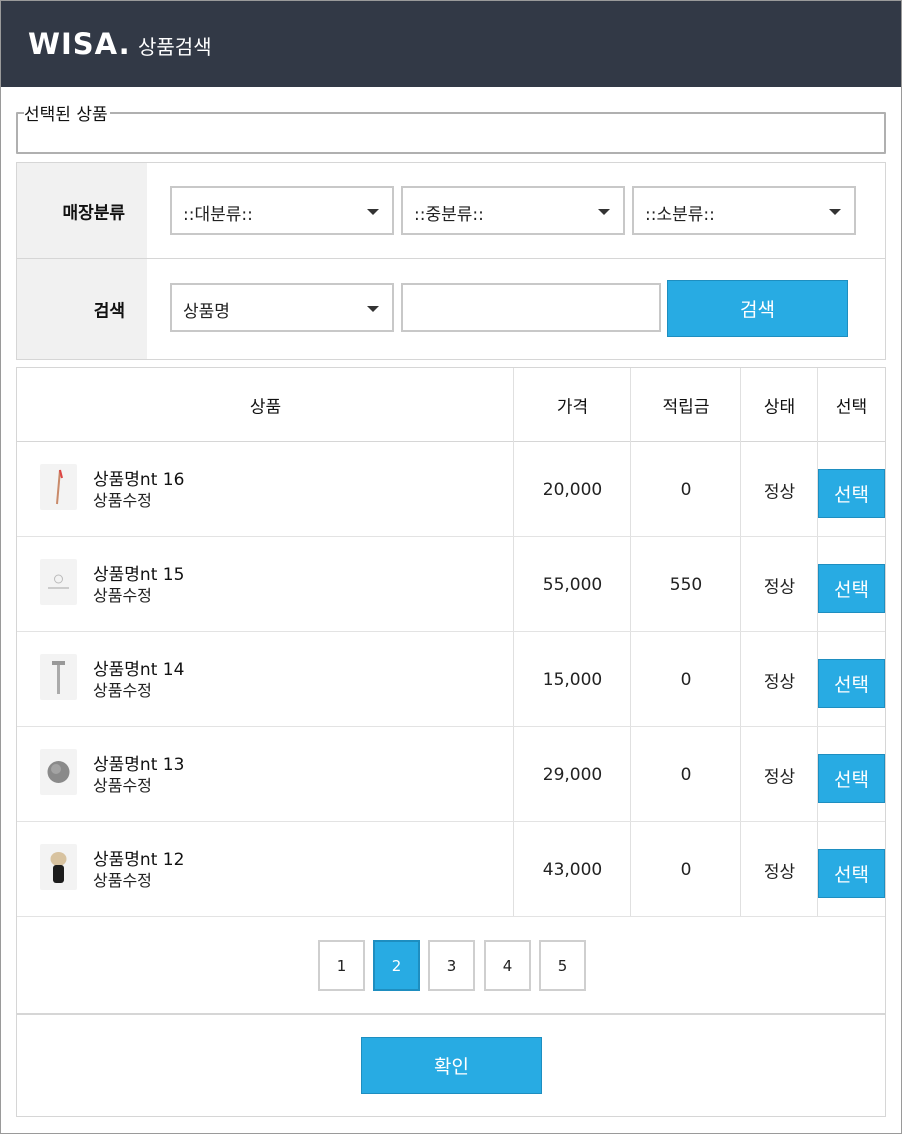  Describe the element at coordinates (58, 582) in the screenshot. I see `logo-thumbnail-icon` at that location.